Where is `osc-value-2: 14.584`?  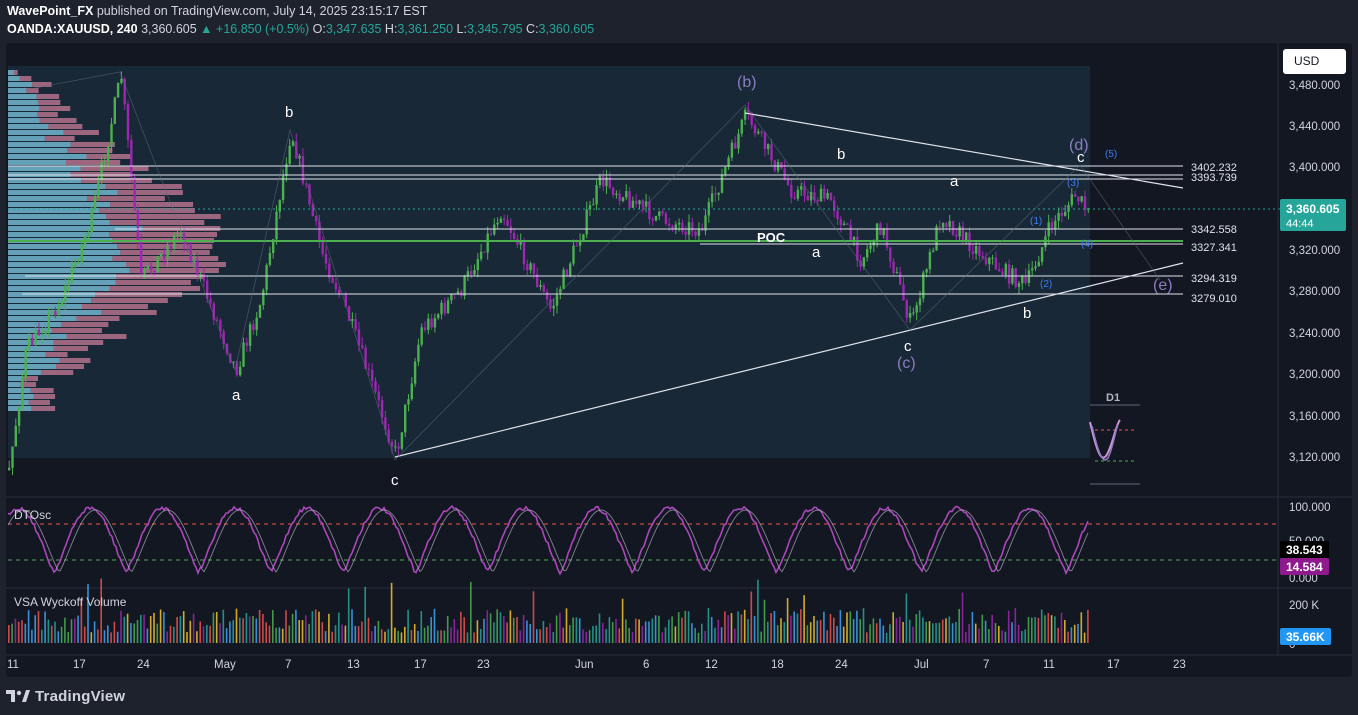
osc-value-2: 14.584 is located at coordinates (1304, 567).